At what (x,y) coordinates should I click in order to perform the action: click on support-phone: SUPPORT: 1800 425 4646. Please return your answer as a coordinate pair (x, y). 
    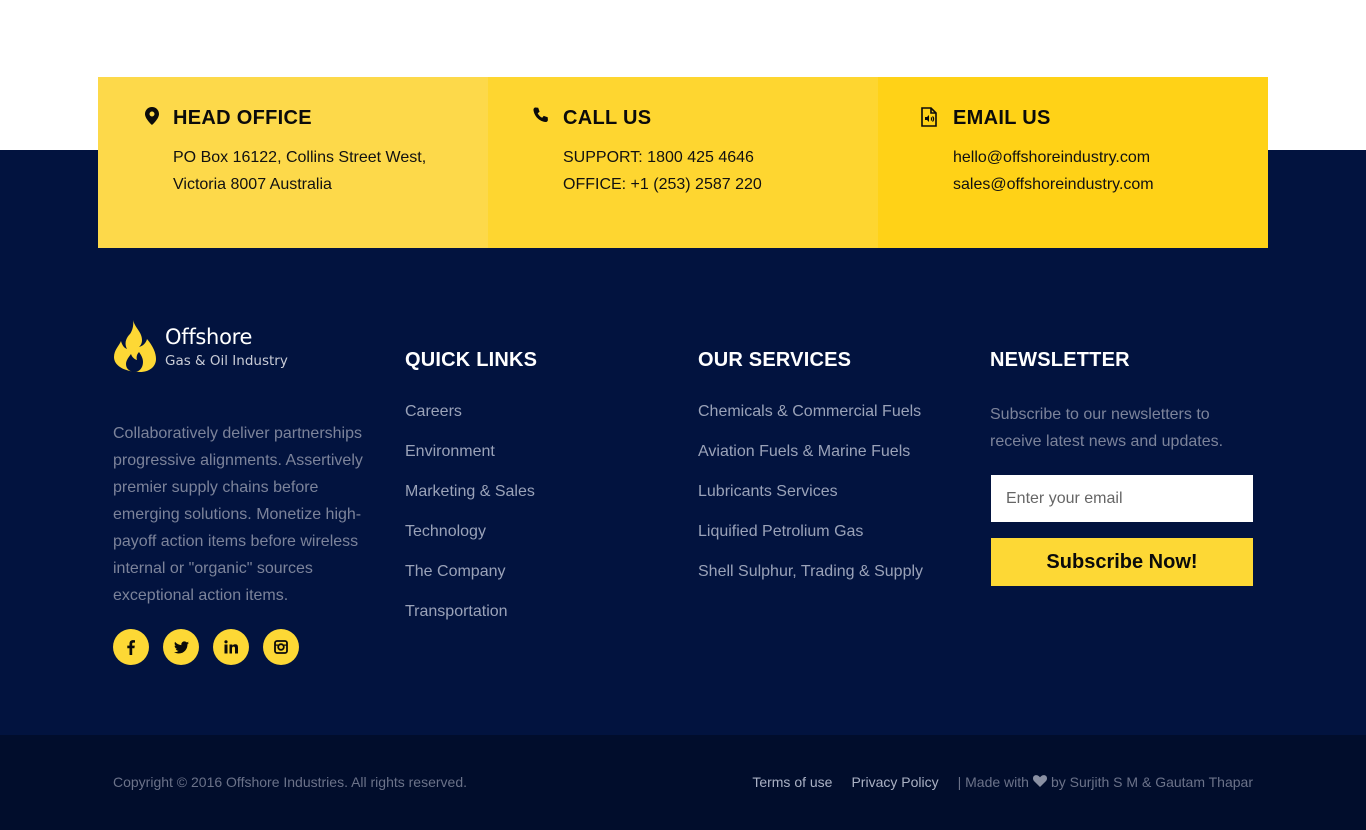
    Looking at the image, I should click on (658, 158).